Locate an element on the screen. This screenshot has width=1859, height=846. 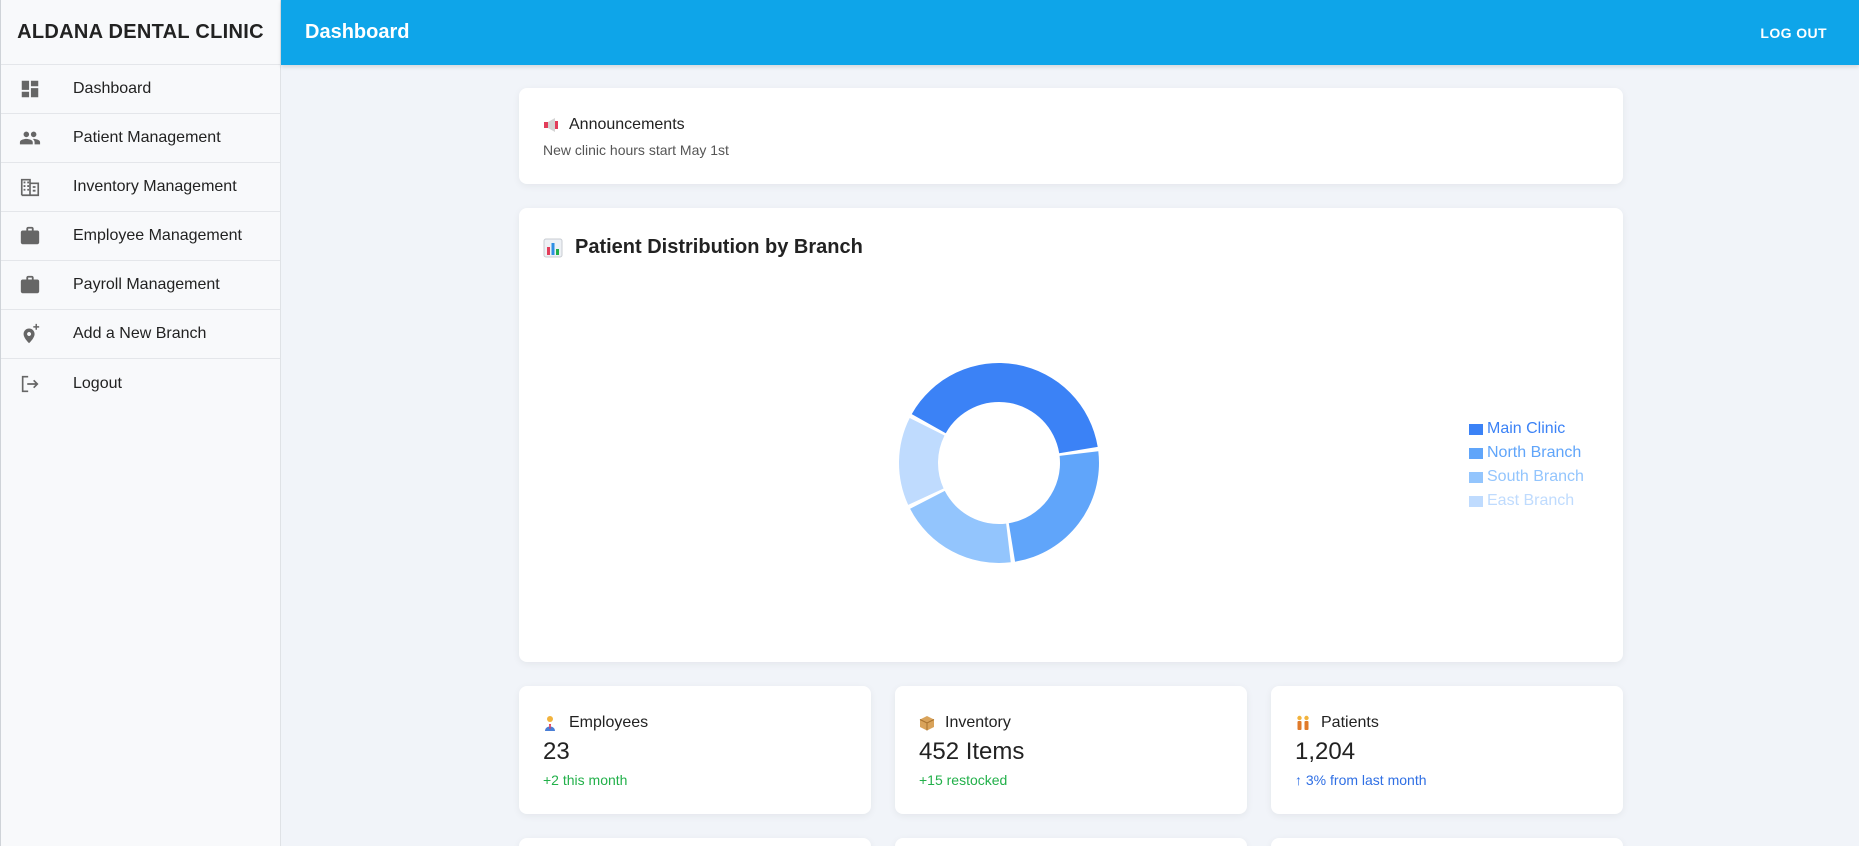
stat-change: +2 this month is located at coordinates (585, 780).